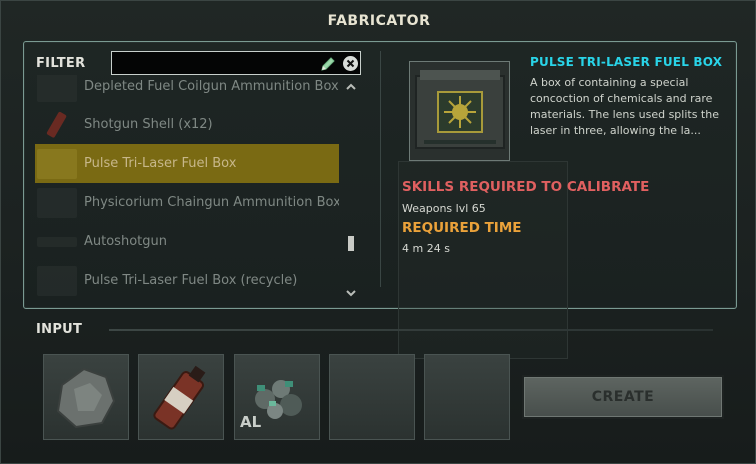 This screenshot has height=464, width=756. What do you see at coordinates (57, 125) in the screenshot?
I see `shotgun-shell-icon` at bounding box center [57, 125].